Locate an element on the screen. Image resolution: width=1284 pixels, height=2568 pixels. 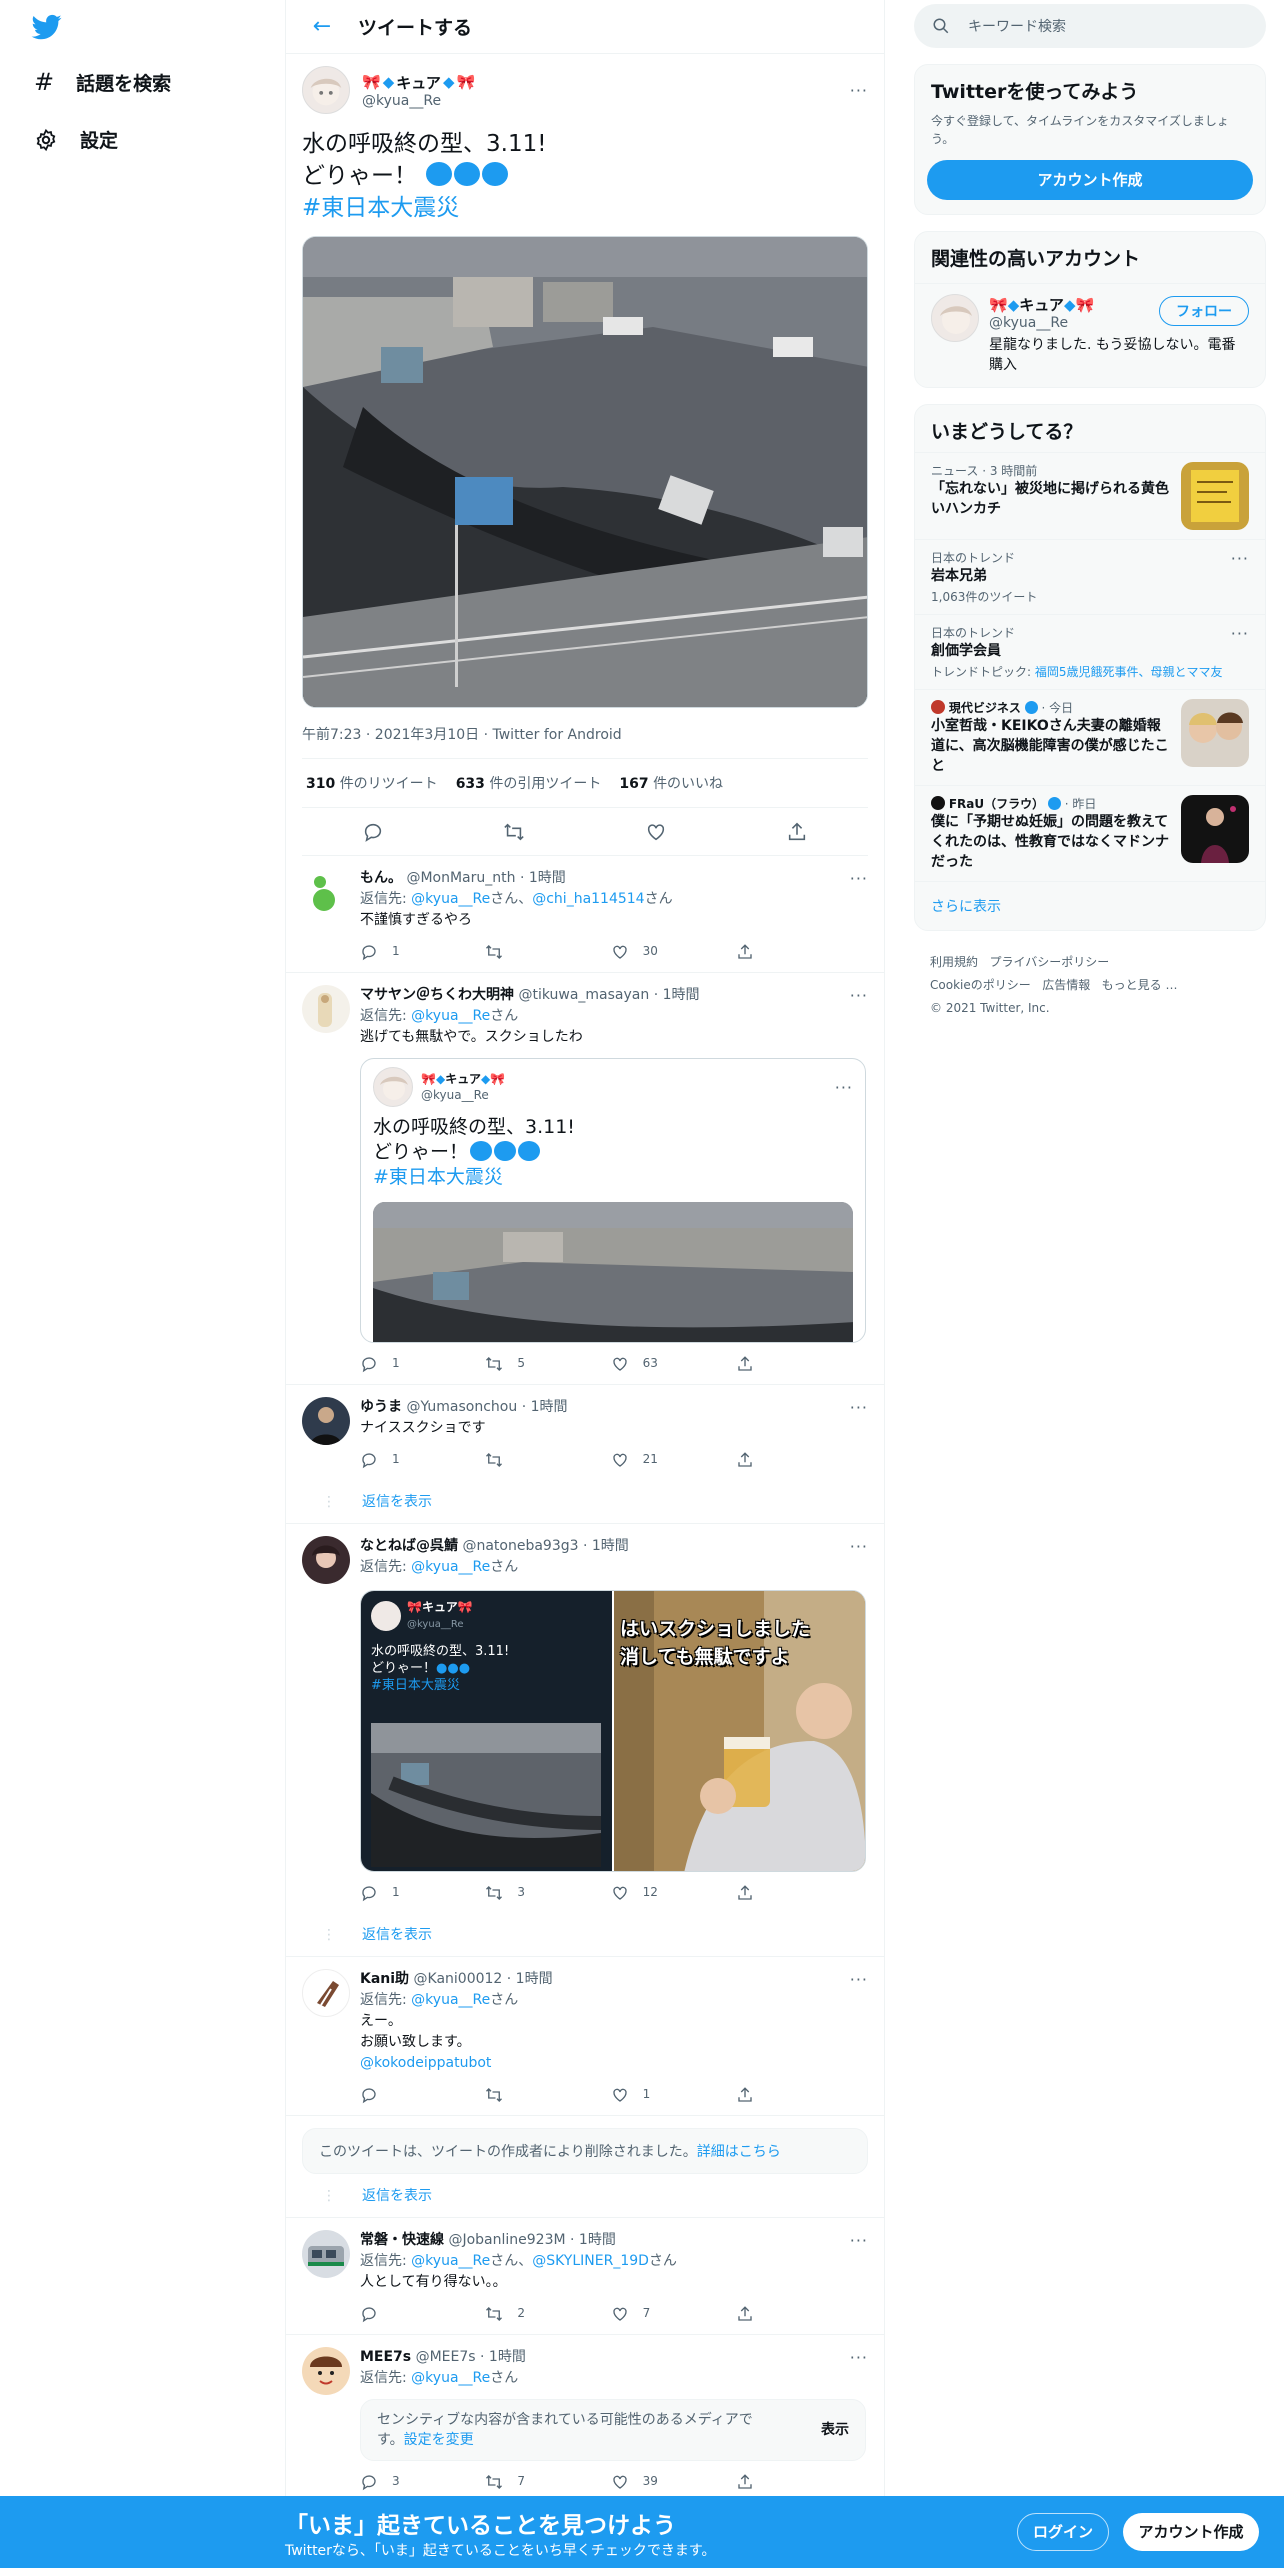
share-icon is located at coordinates (797, 832).